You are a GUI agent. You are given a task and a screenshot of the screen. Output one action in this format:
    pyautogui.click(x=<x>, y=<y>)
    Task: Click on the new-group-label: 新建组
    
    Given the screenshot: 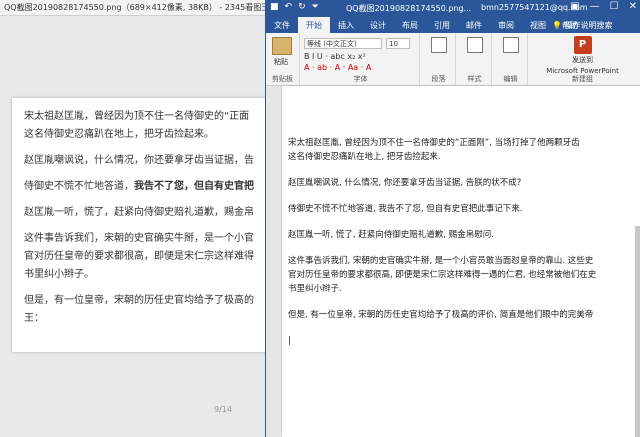 What is the action you would take?
    pyautogui.click(x=582, y=79)
    